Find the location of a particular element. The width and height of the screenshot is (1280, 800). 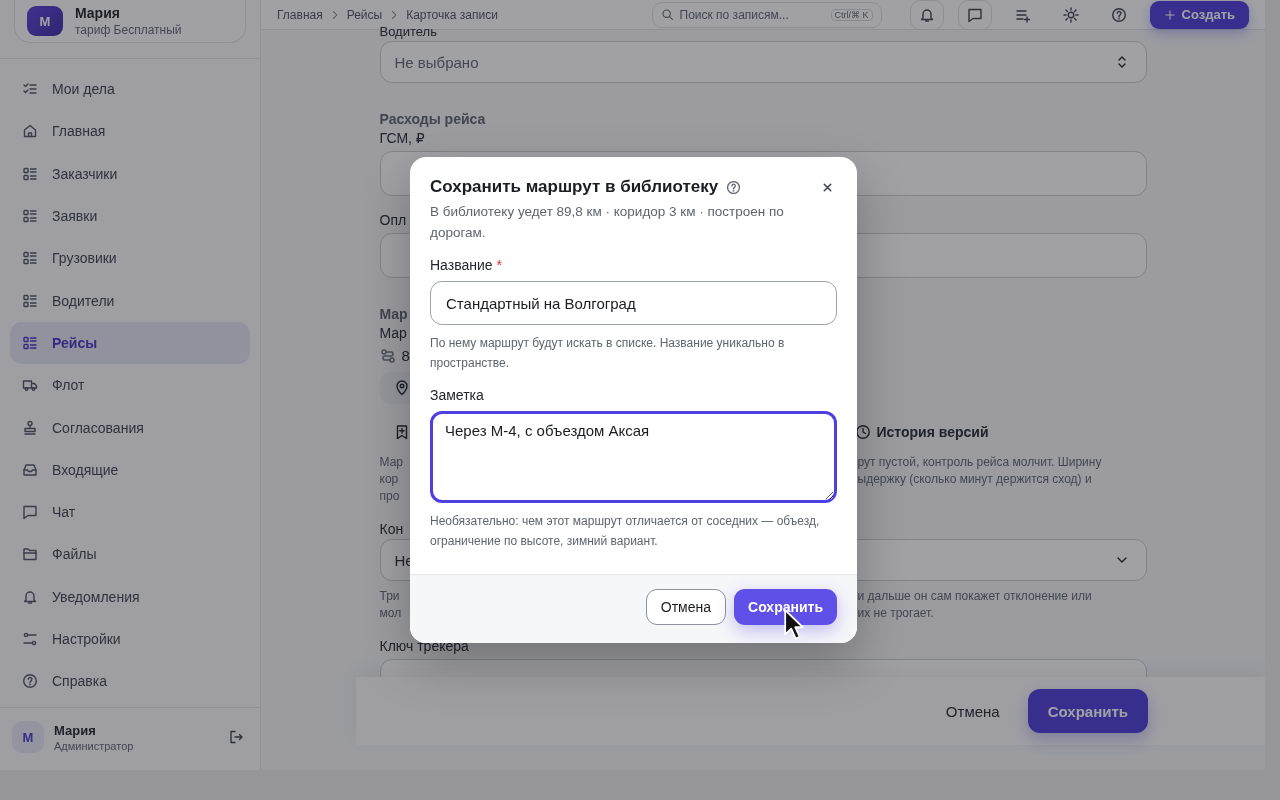

nav-item: Файлы is located at coordinates (130, 554).